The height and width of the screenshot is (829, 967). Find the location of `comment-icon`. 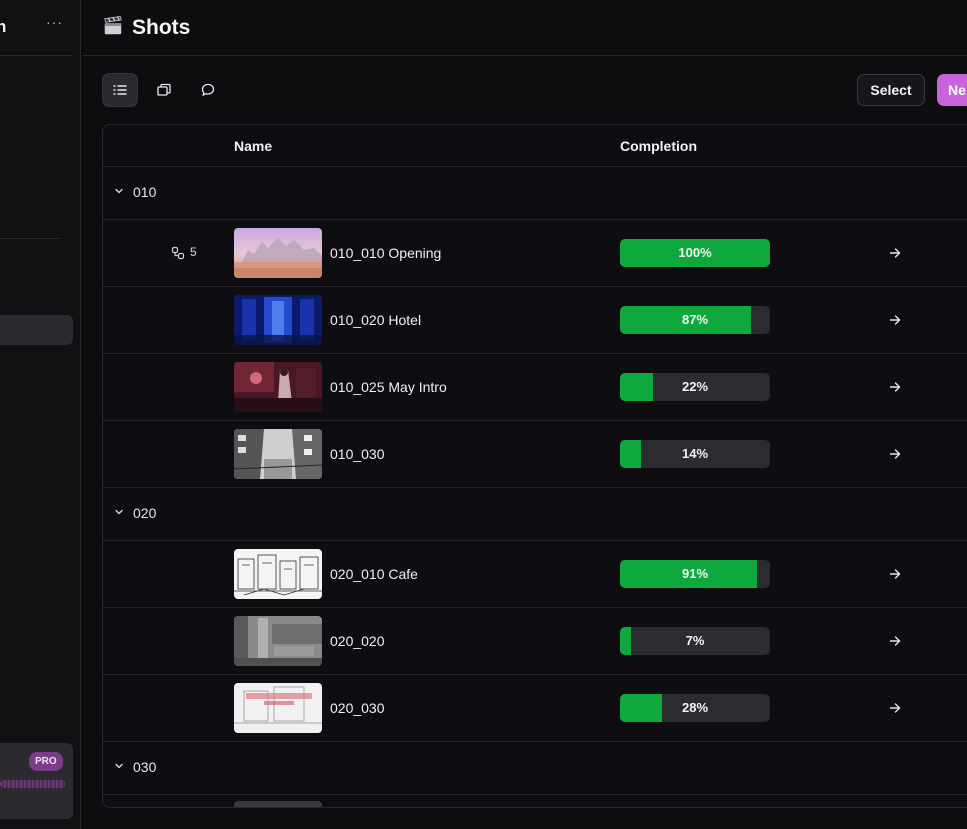

comment-icon is located at coordinates (208, 89).